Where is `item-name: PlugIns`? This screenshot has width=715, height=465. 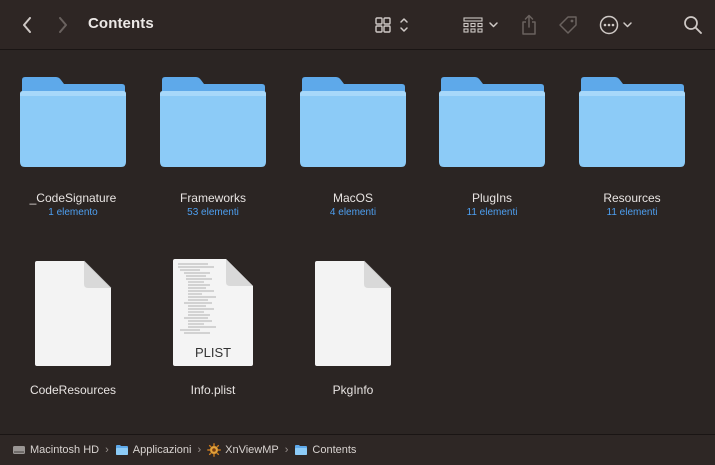
item-name: PlugIns is located at coordinates (492, 198).